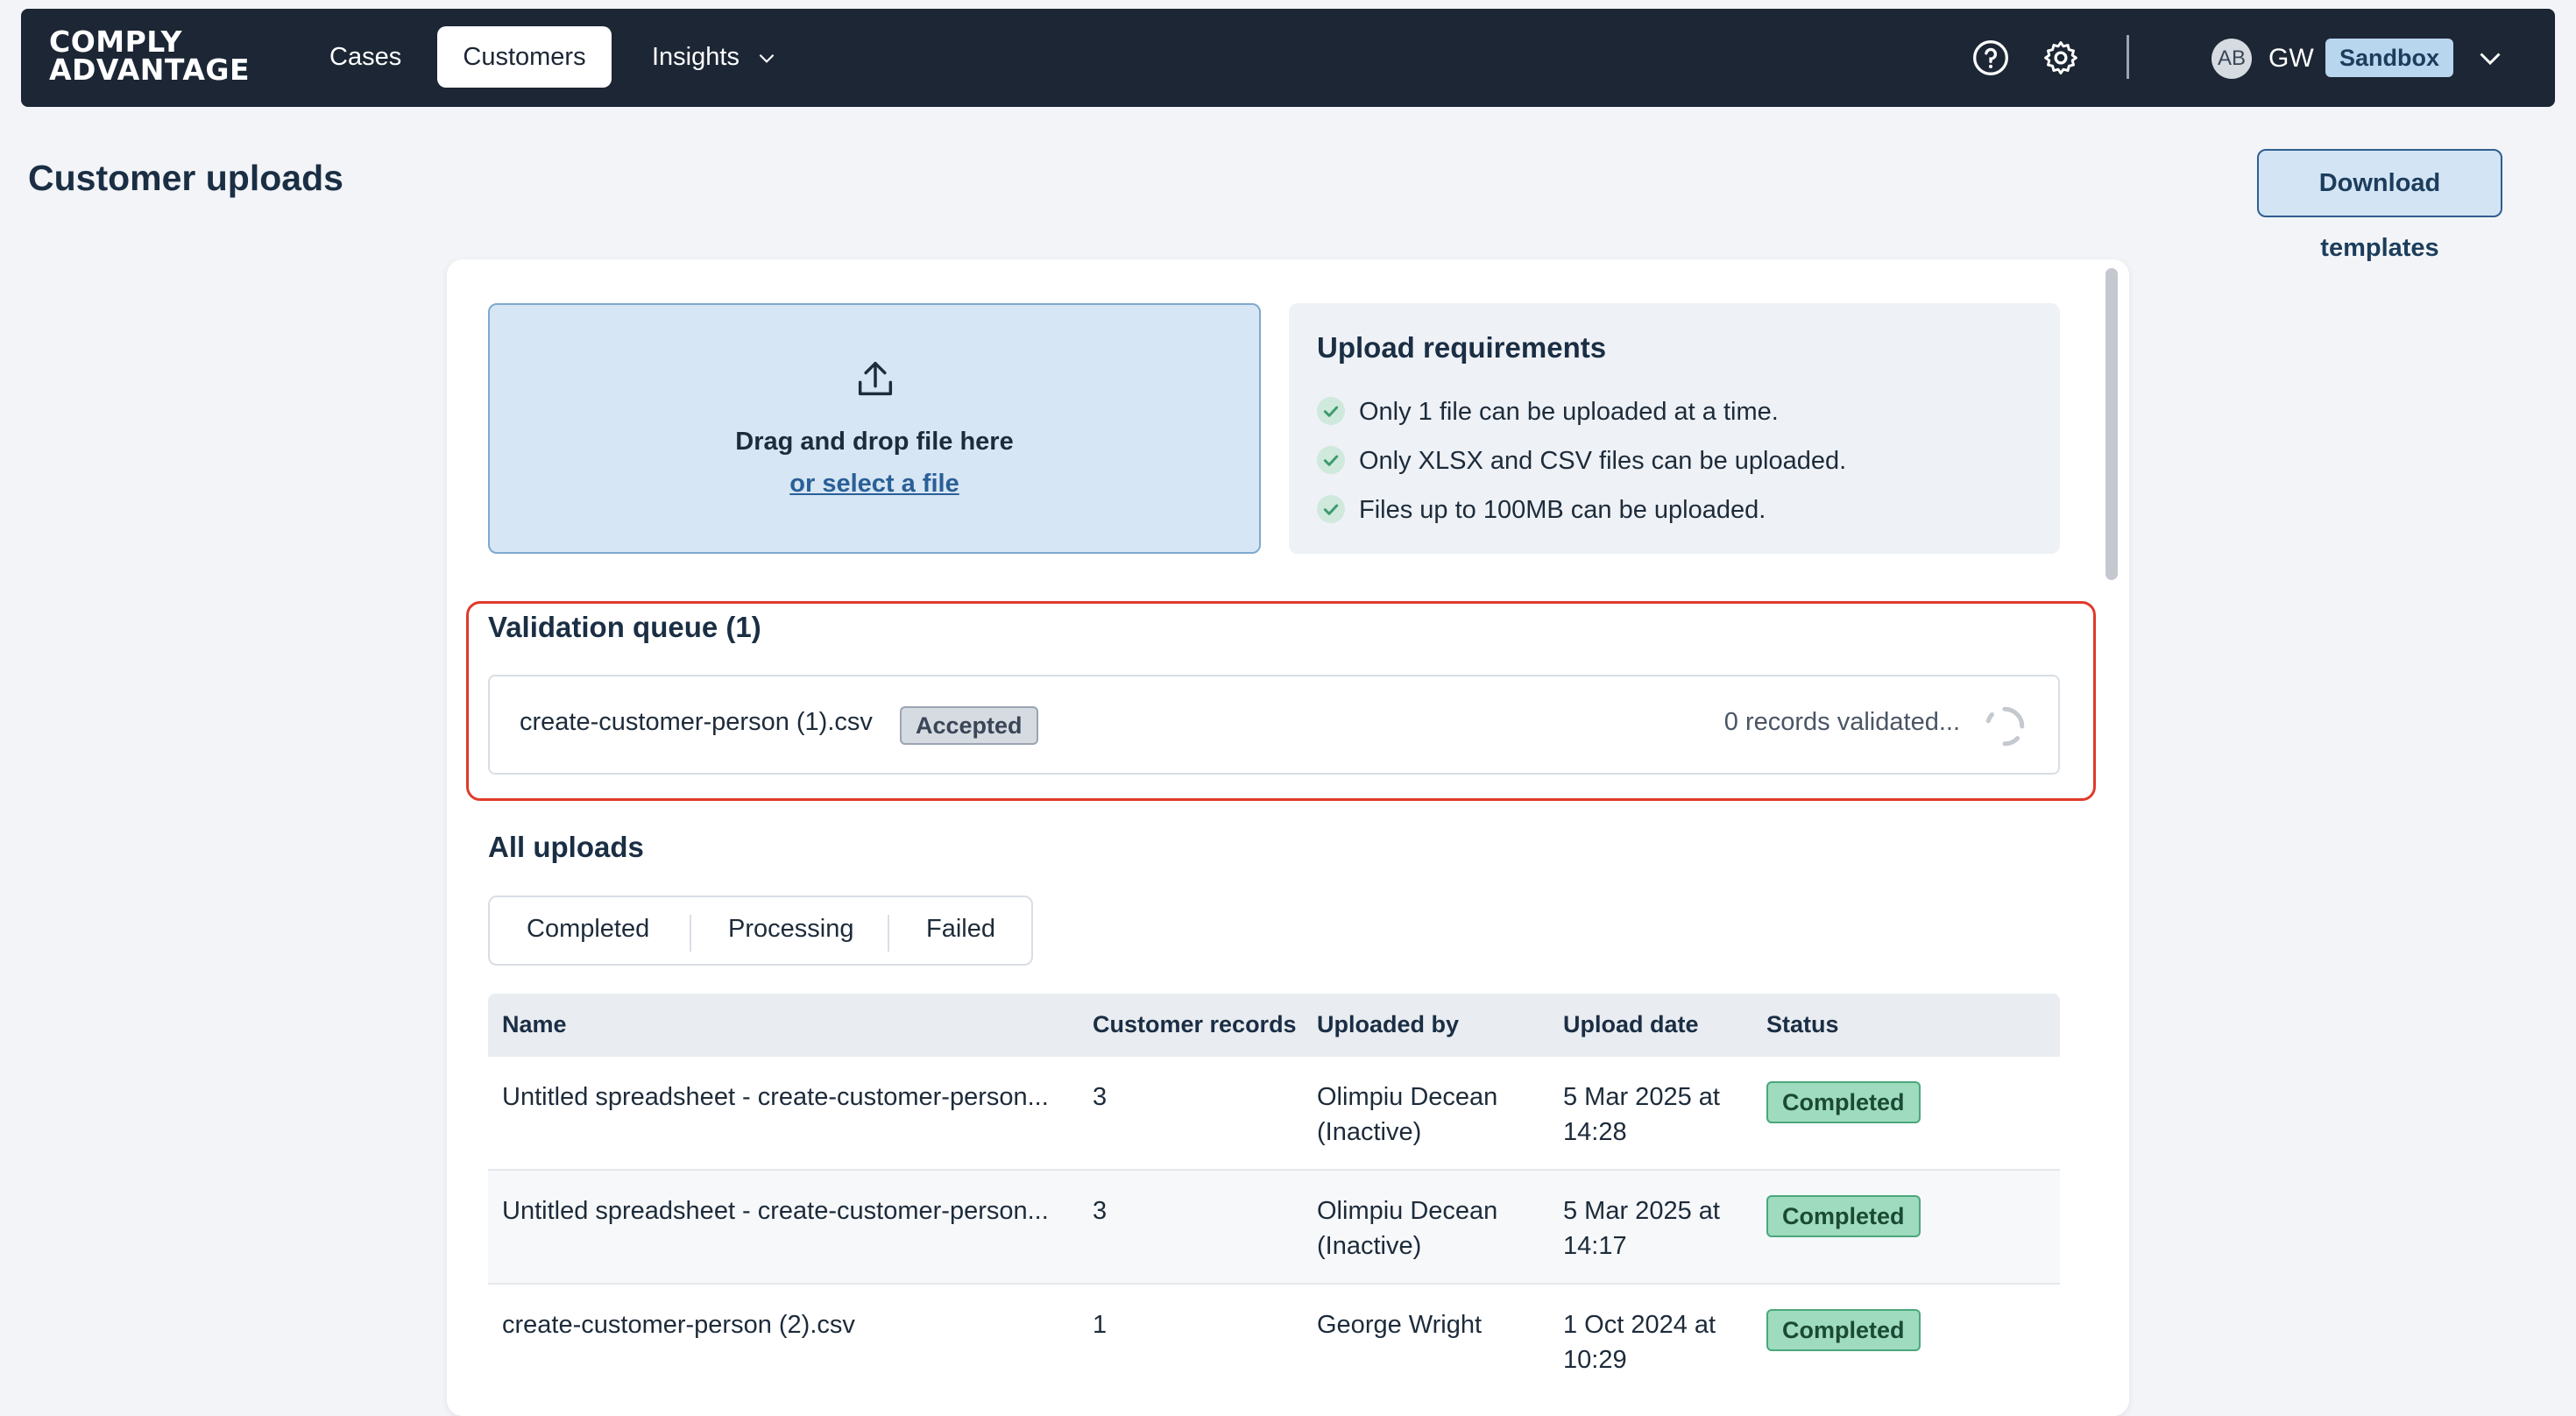  Describe the element at coordinates (874, 442) in the screenshot. I see `dropzone-text: Drag and drop file here` at that location.